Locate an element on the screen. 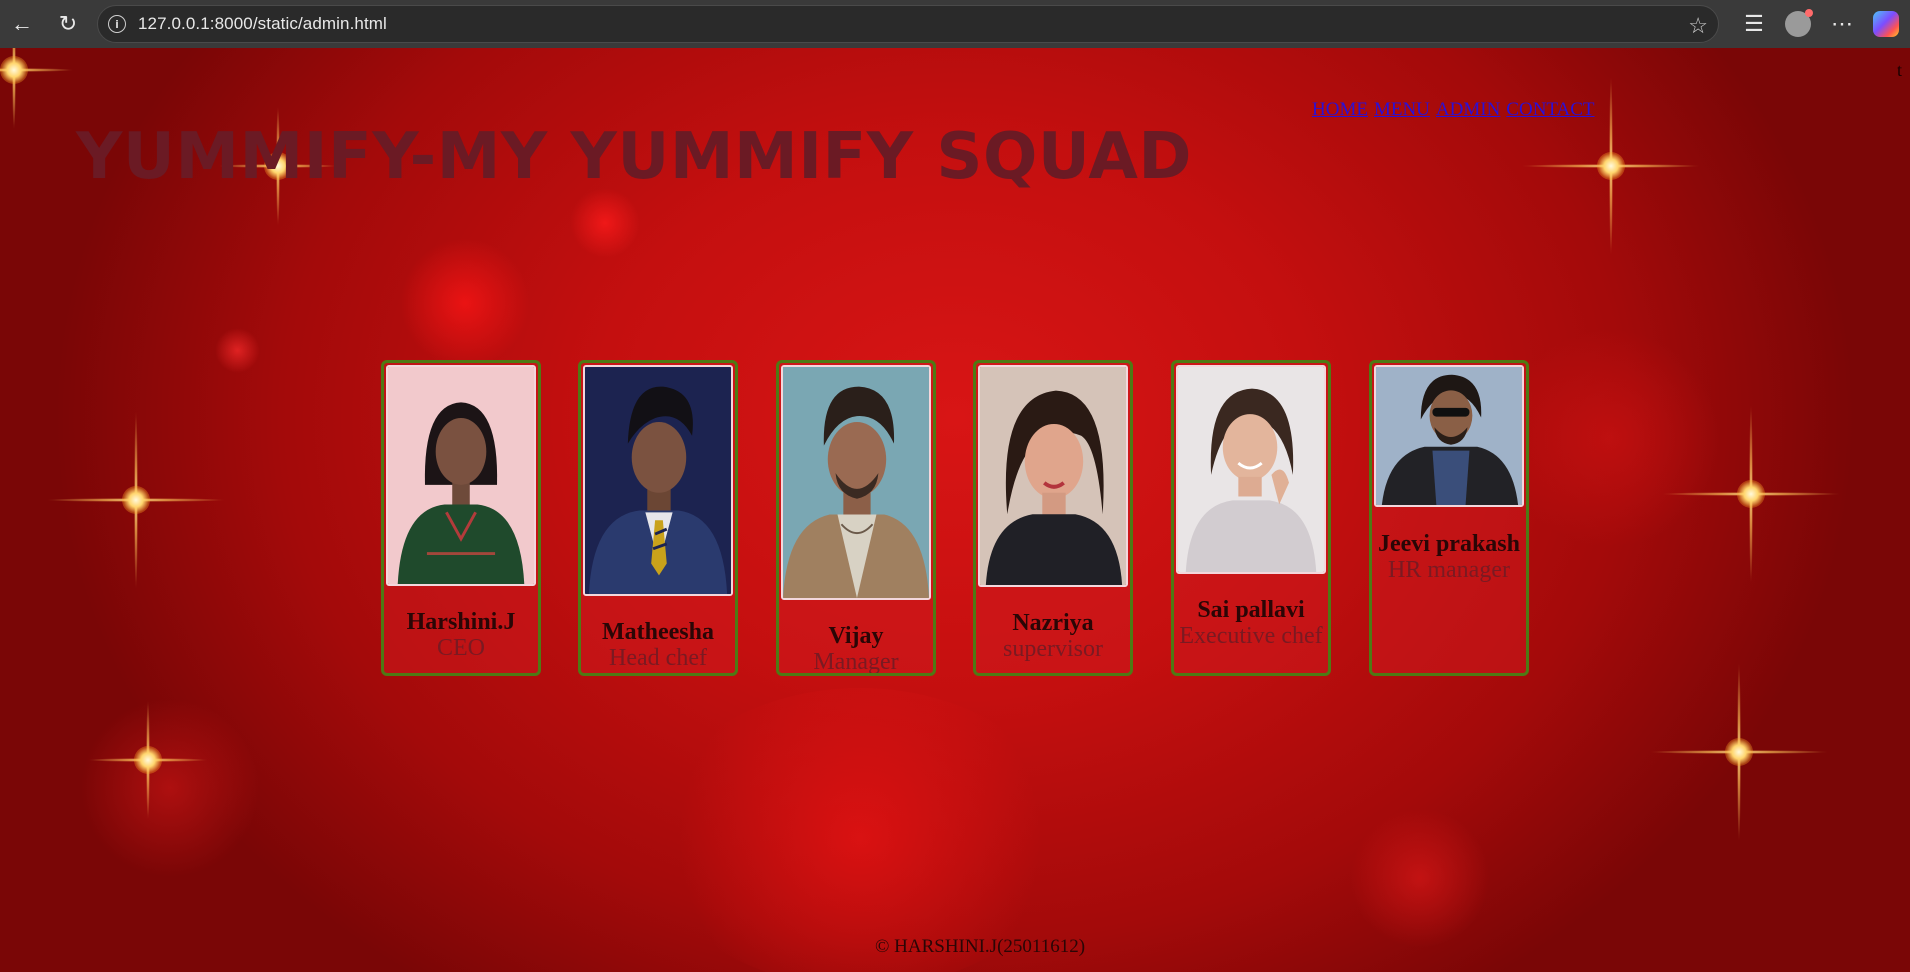 This screenshot has width=1910, height=972. address-bar: i 127.0.0.1:8000/static/admin.html ☆ is located at coordinates (908, 24).